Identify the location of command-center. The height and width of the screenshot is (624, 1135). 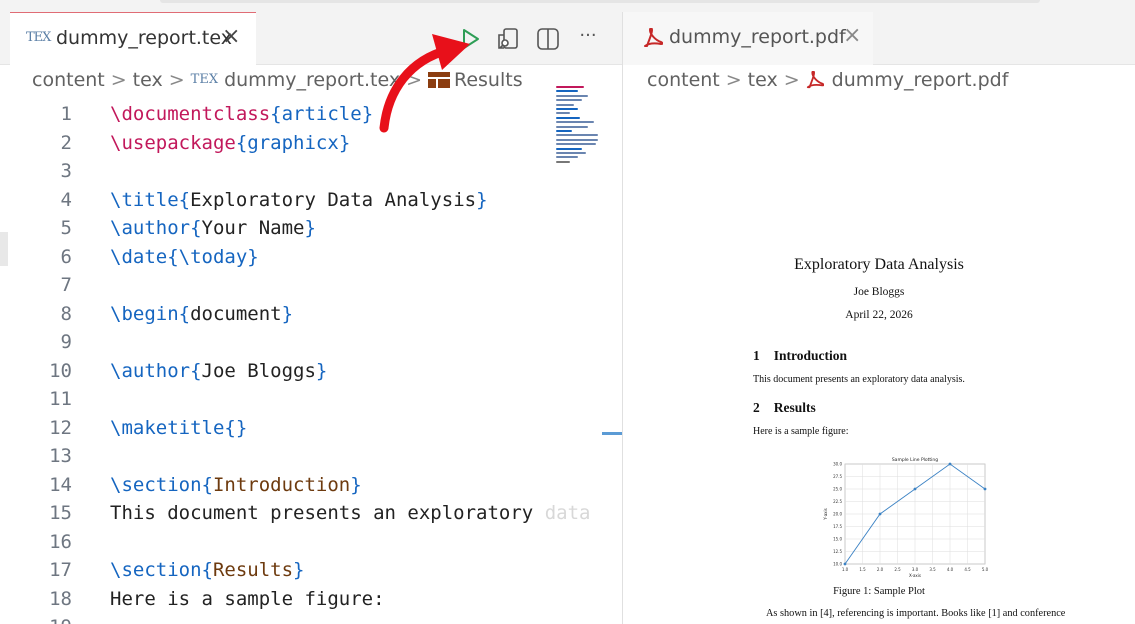
(600, 1).